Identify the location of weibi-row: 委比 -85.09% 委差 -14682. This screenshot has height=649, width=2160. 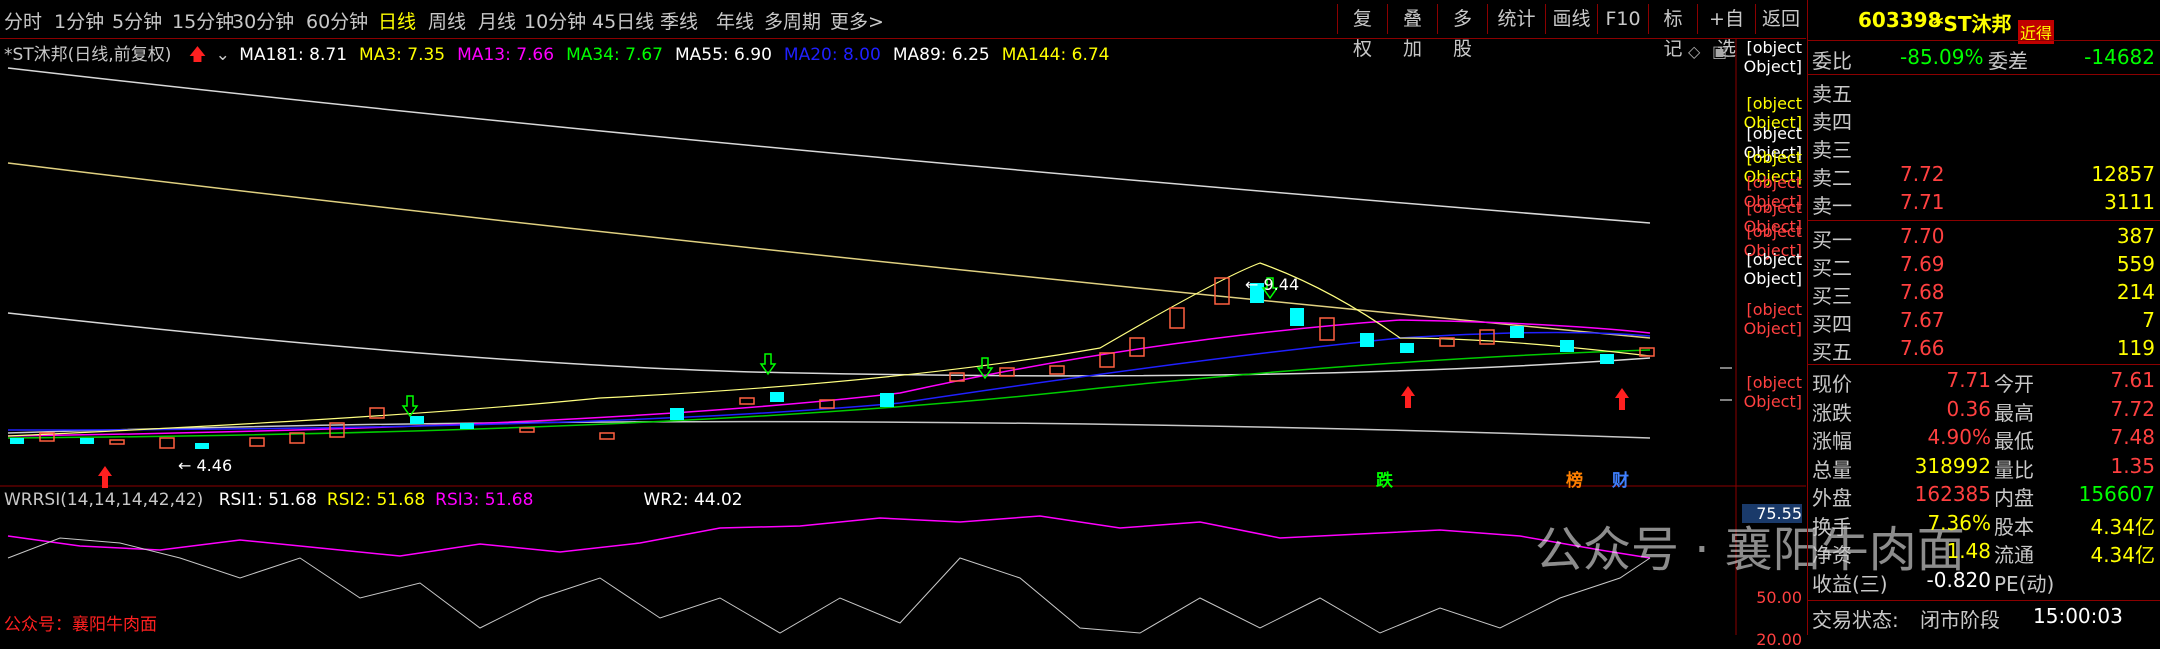
(1984, 59).